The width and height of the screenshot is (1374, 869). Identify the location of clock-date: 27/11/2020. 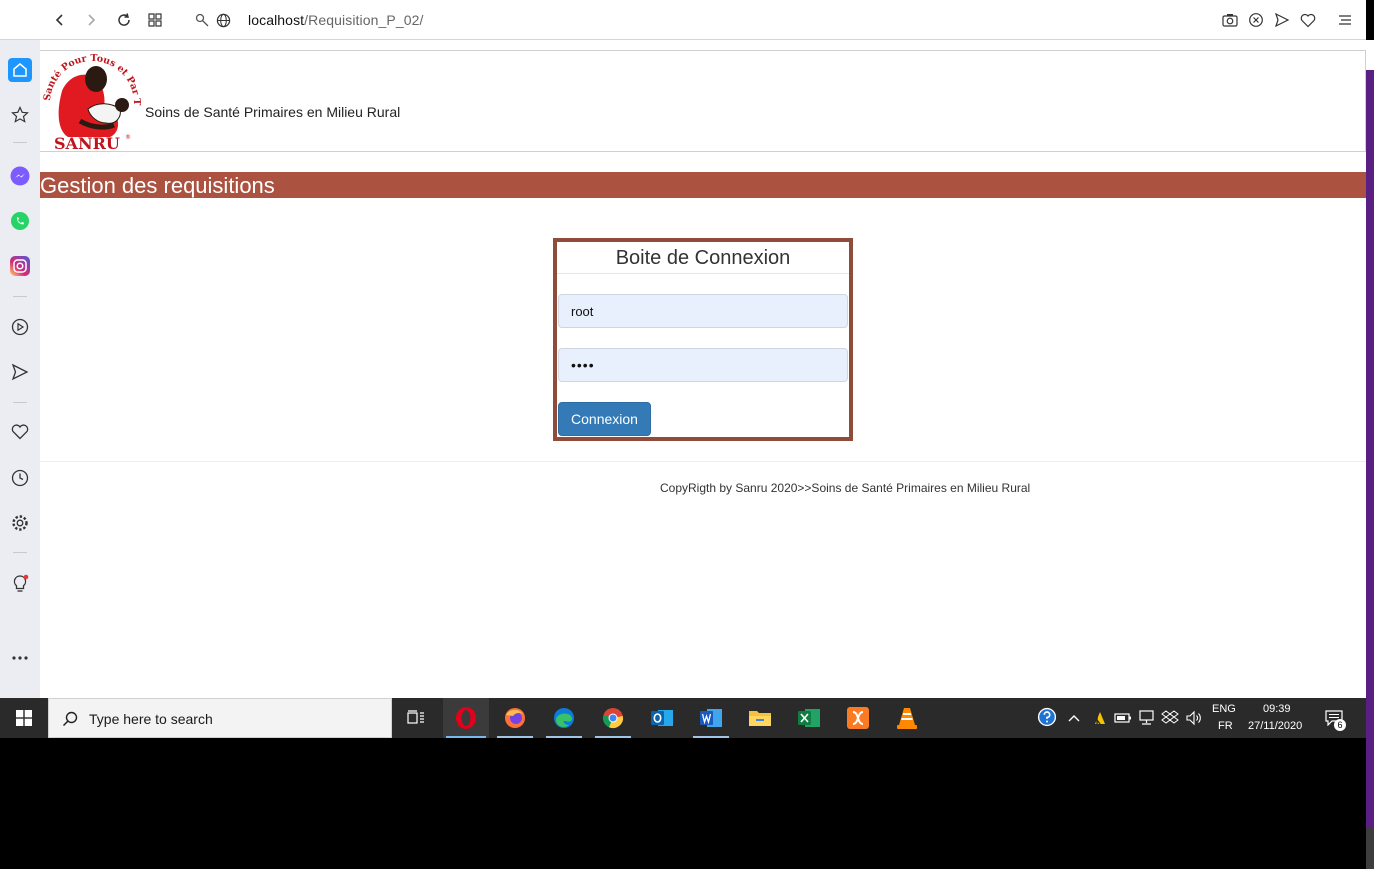
(1275, 726).